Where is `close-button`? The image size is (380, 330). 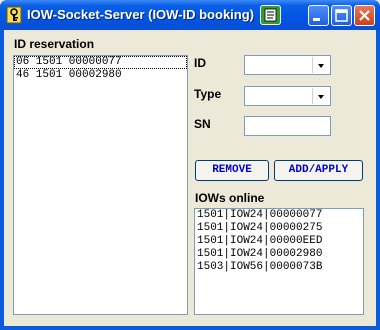
close-button is located at coordinates (364, 15).